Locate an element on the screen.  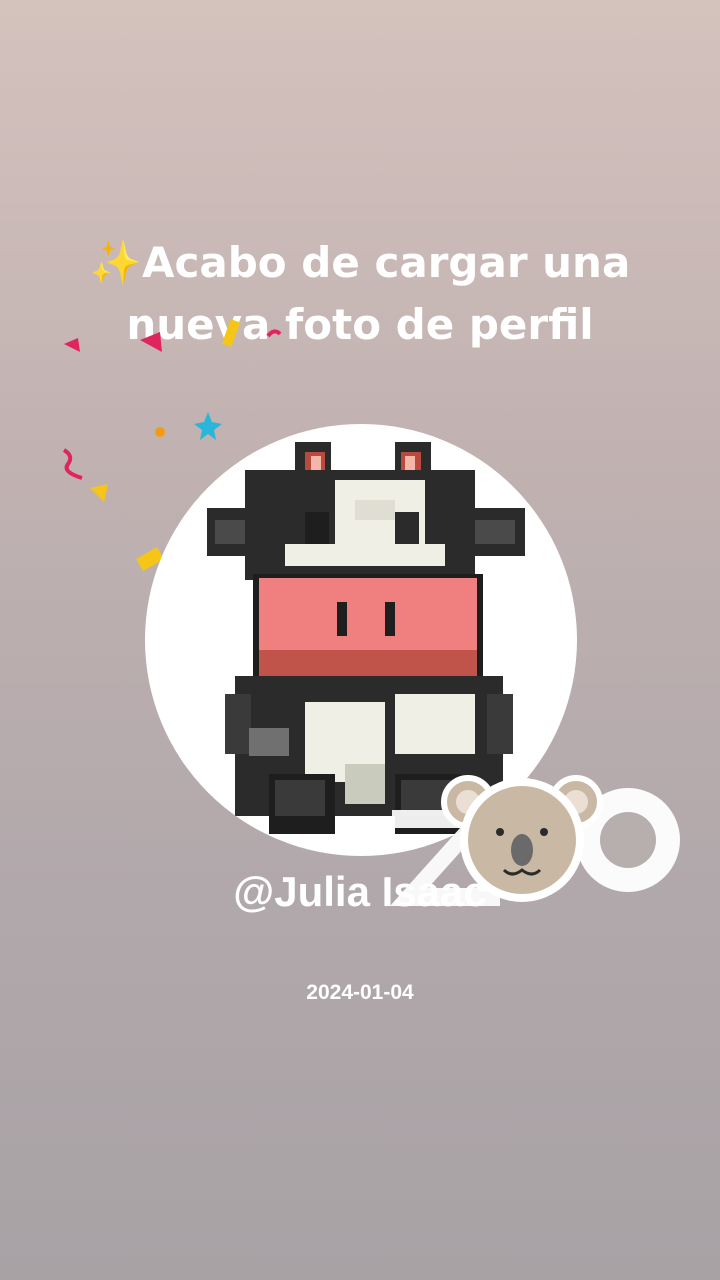
zoo-koala-logo-icon is located at coordinates (535, 840).